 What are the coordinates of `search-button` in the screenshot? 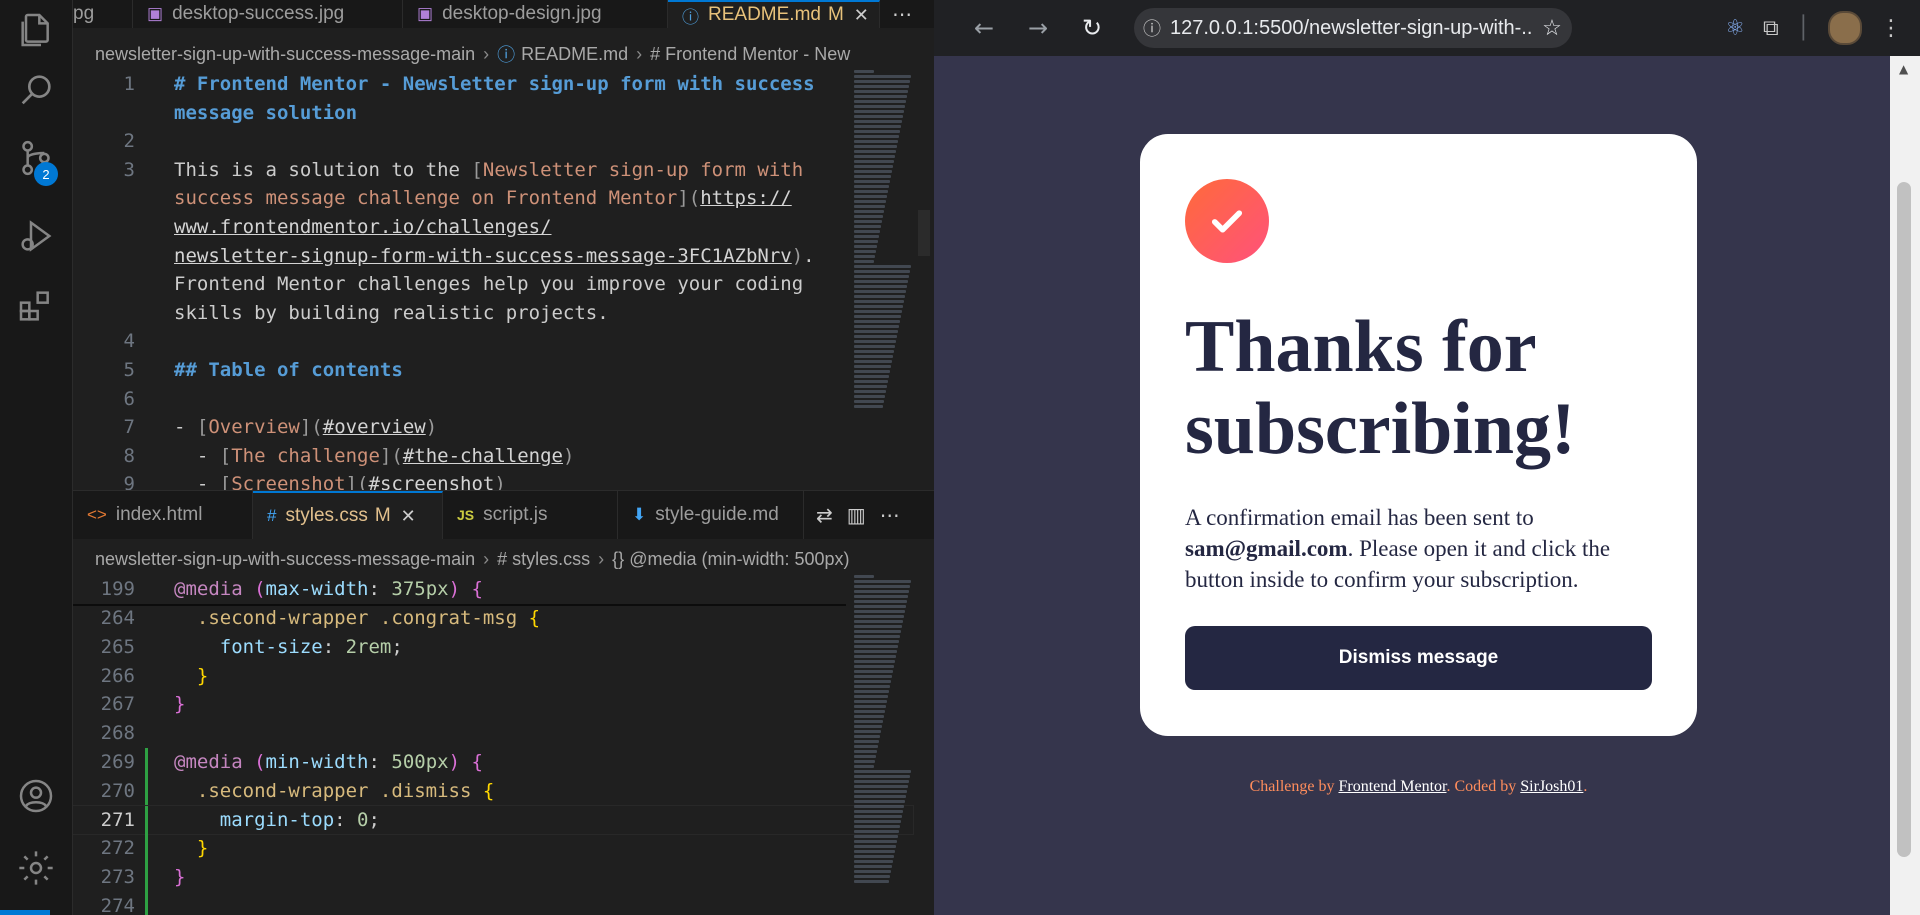 It's located at (36, 92).